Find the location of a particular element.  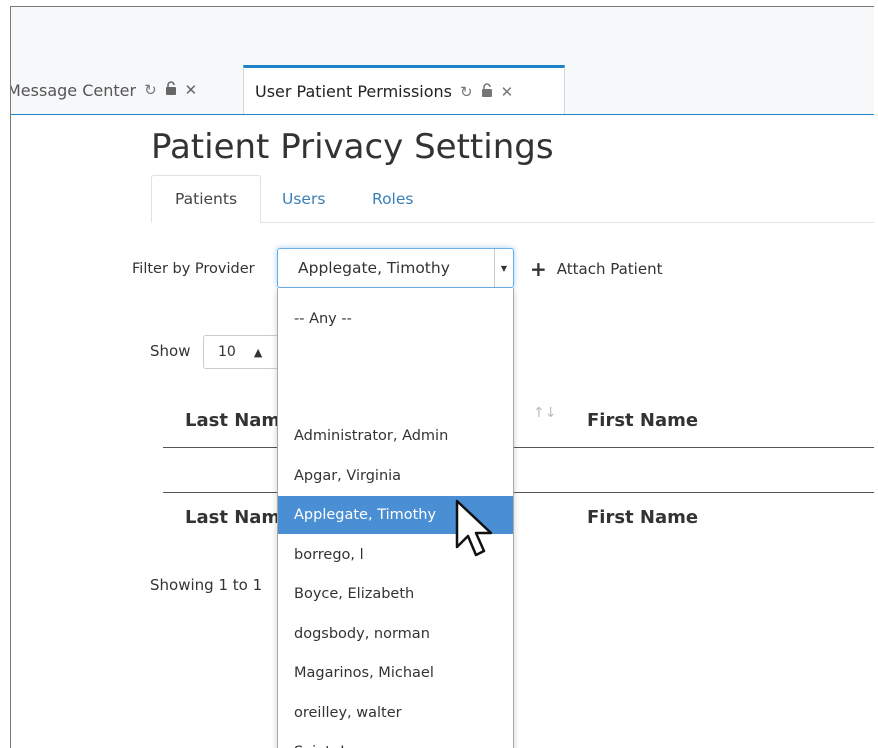

dropdown-option: Apgar, Virginia is located at coordinates (395, 476).